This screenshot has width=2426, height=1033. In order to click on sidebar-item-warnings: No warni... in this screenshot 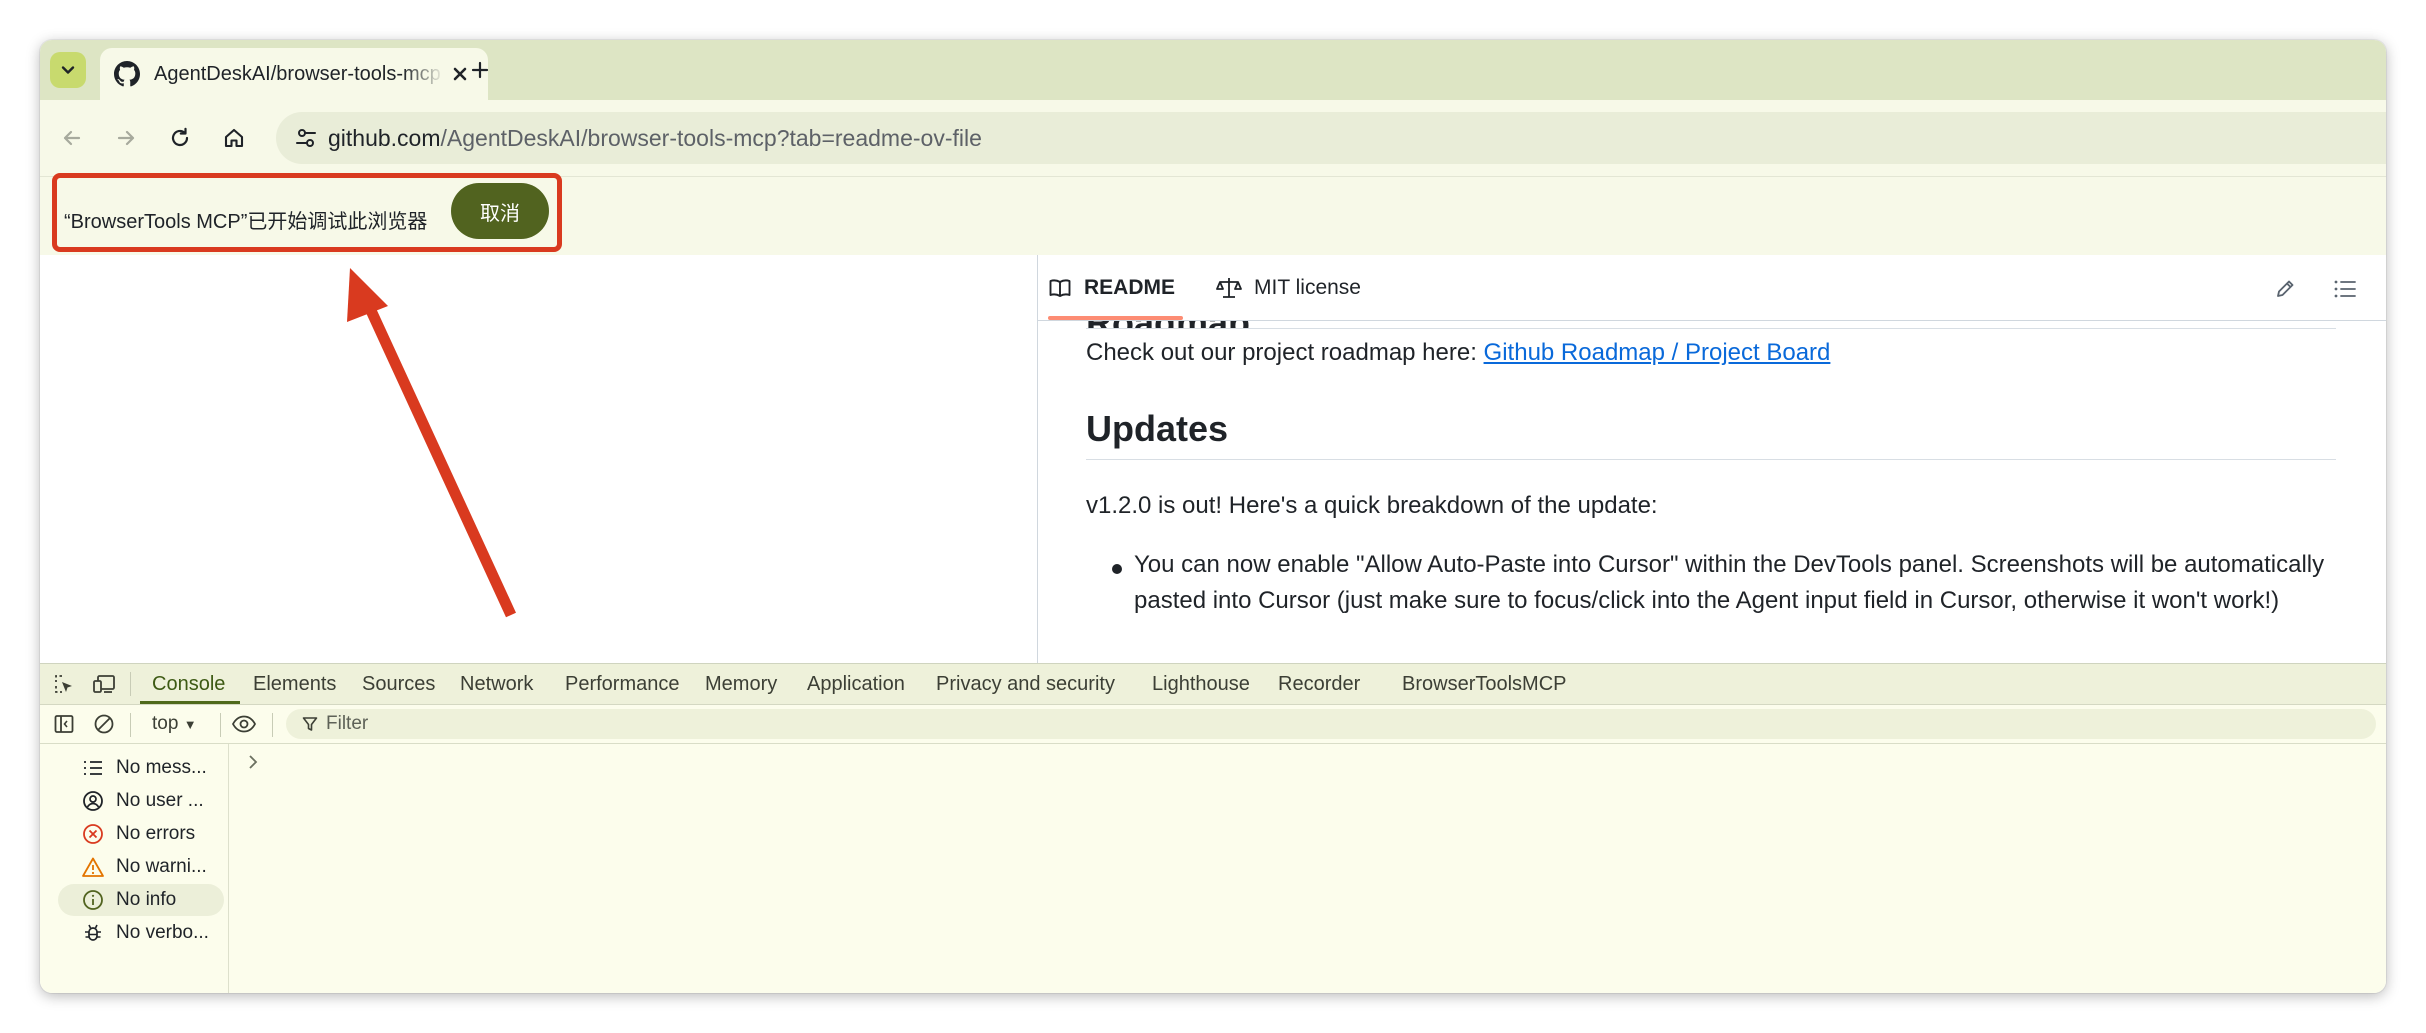, I will do `click(141, 867)`.